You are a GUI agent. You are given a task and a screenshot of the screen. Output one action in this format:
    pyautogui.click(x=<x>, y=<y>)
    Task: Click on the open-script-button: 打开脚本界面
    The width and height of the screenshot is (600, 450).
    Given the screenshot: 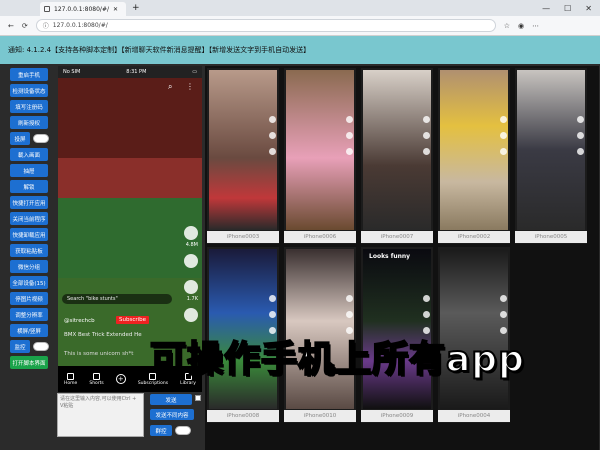 What is the action you would take?
    pyautogui.click(x=29, y=362)
    